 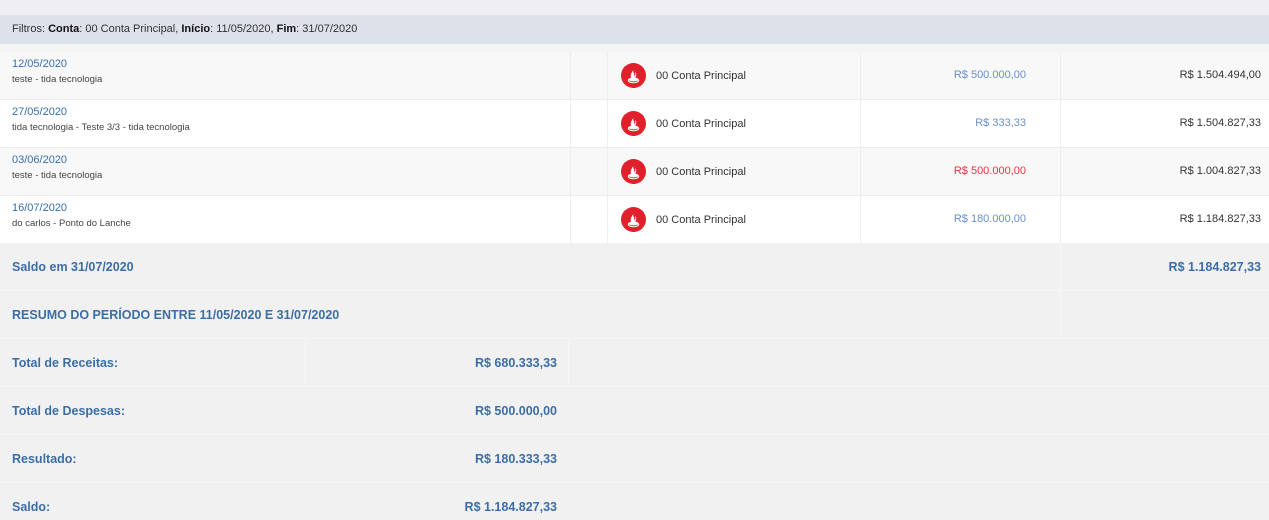 What do you see at coordinates (71, 223) in the screenshot?
I see `transaction-description: do carlos - Ponto do Lanche` at bounding box center [71, 223].